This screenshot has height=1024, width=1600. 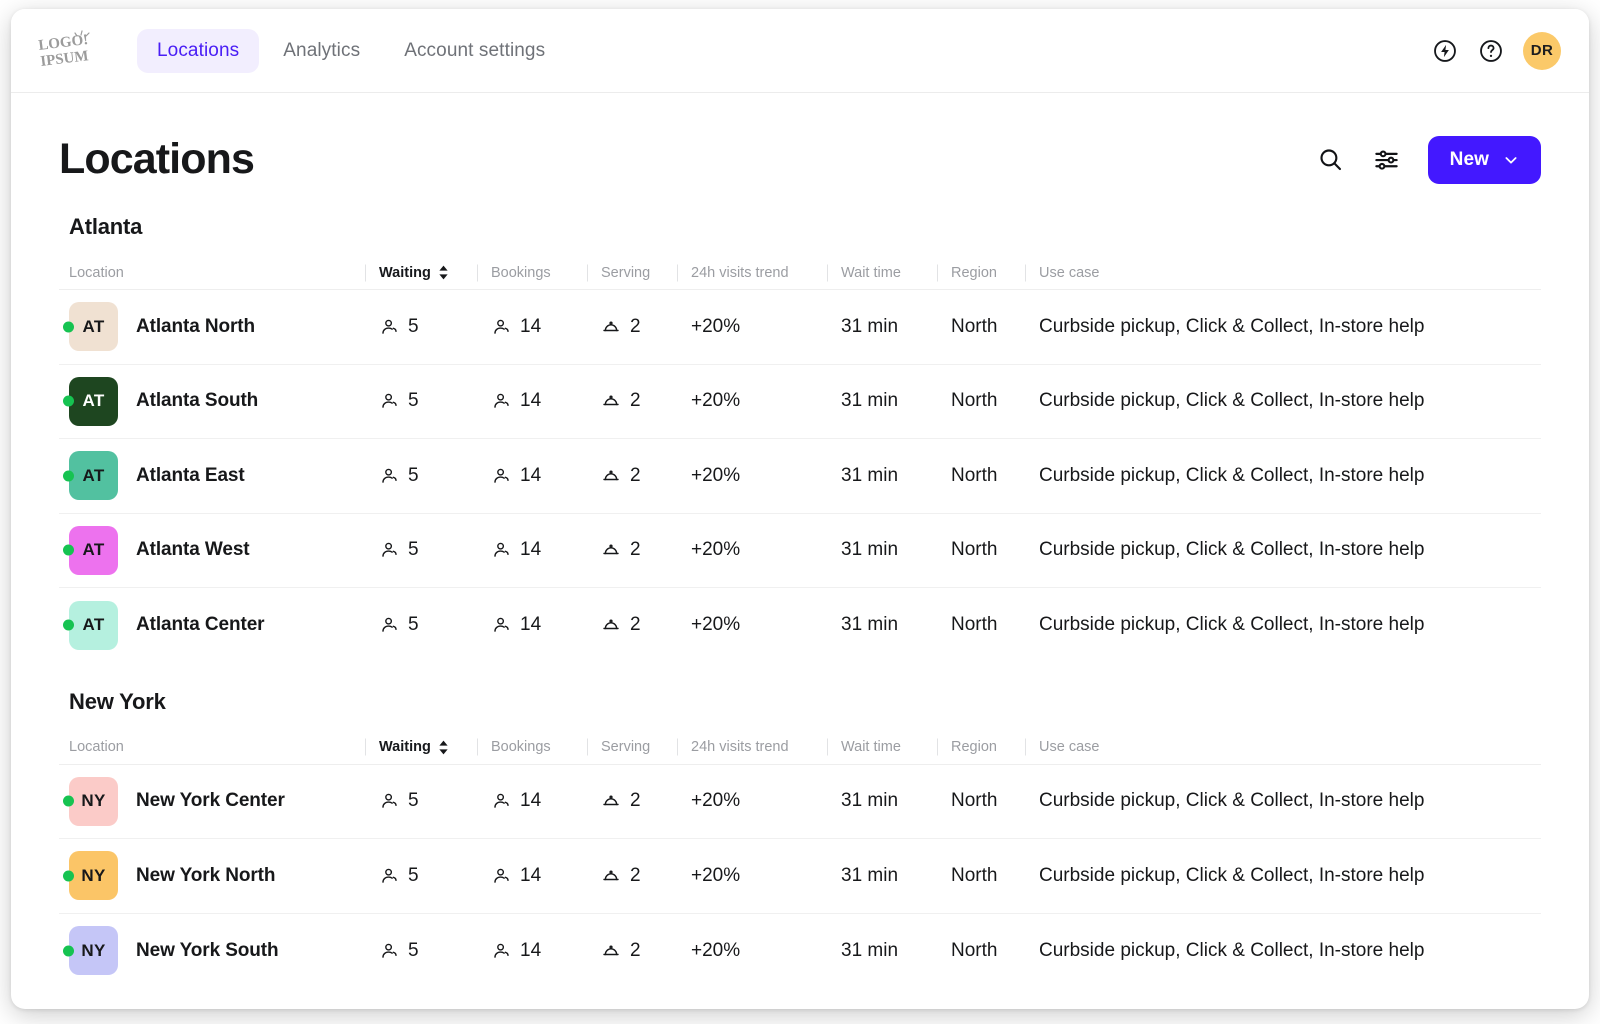 I want to click on search-icon, so click(x=1331, y=160).